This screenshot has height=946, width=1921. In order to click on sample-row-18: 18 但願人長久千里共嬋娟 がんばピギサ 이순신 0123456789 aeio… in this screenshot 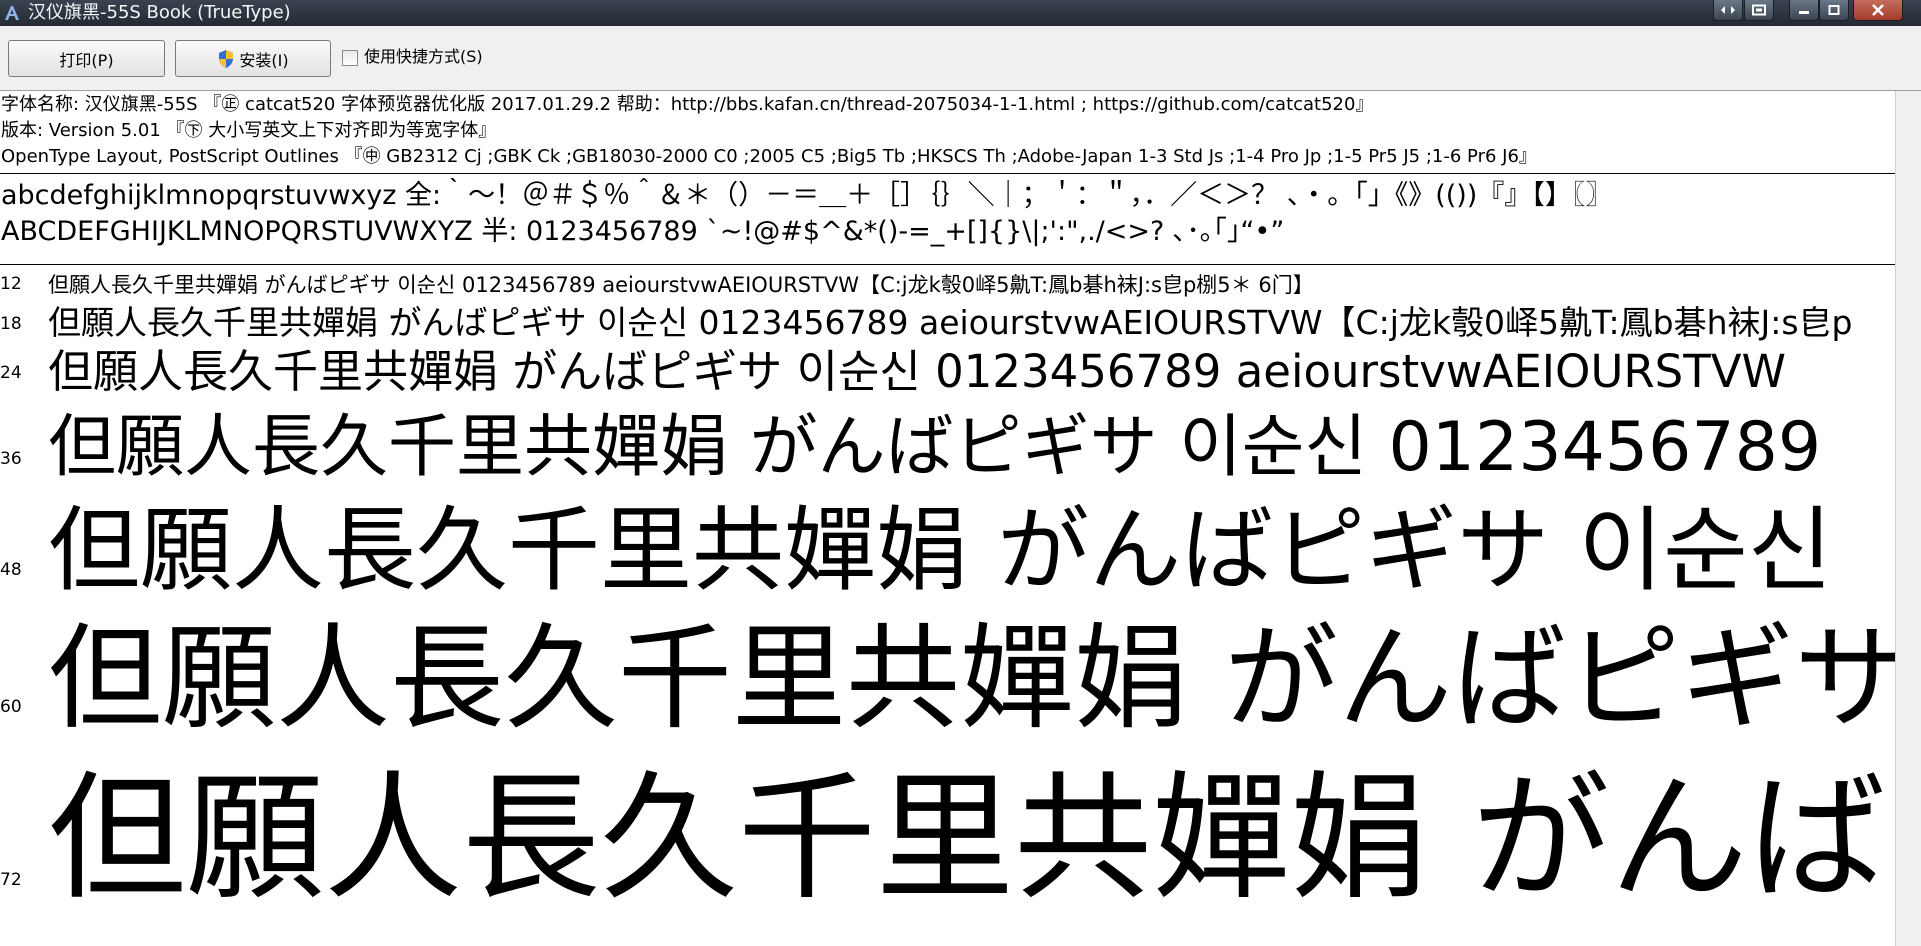, I will do `click(947, 319)`.